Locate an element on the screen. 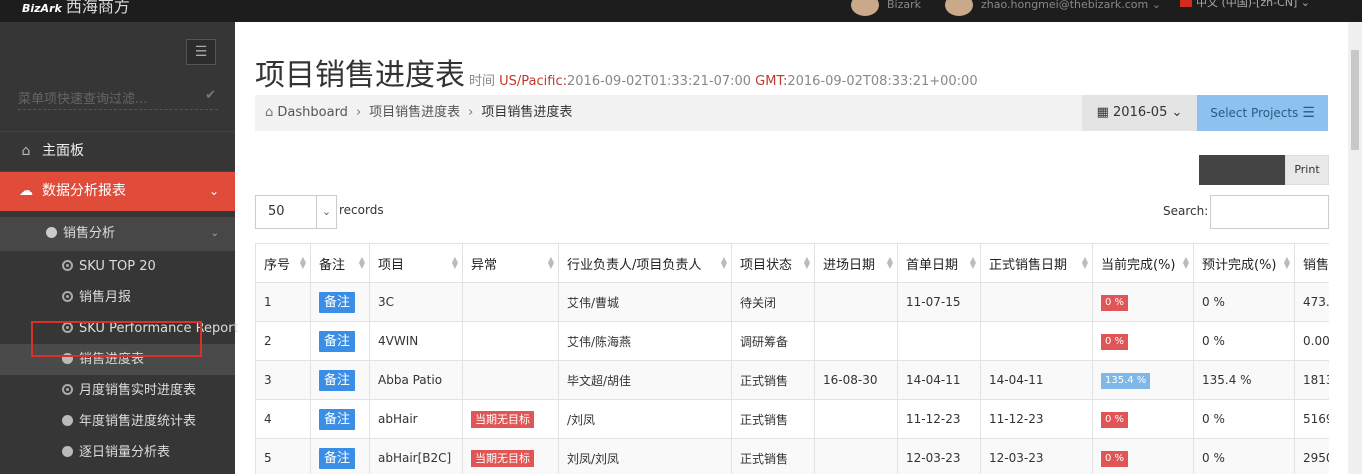  column-header: 当前完成(%) ▲ ▼ is located at coordinates (1143, 263).